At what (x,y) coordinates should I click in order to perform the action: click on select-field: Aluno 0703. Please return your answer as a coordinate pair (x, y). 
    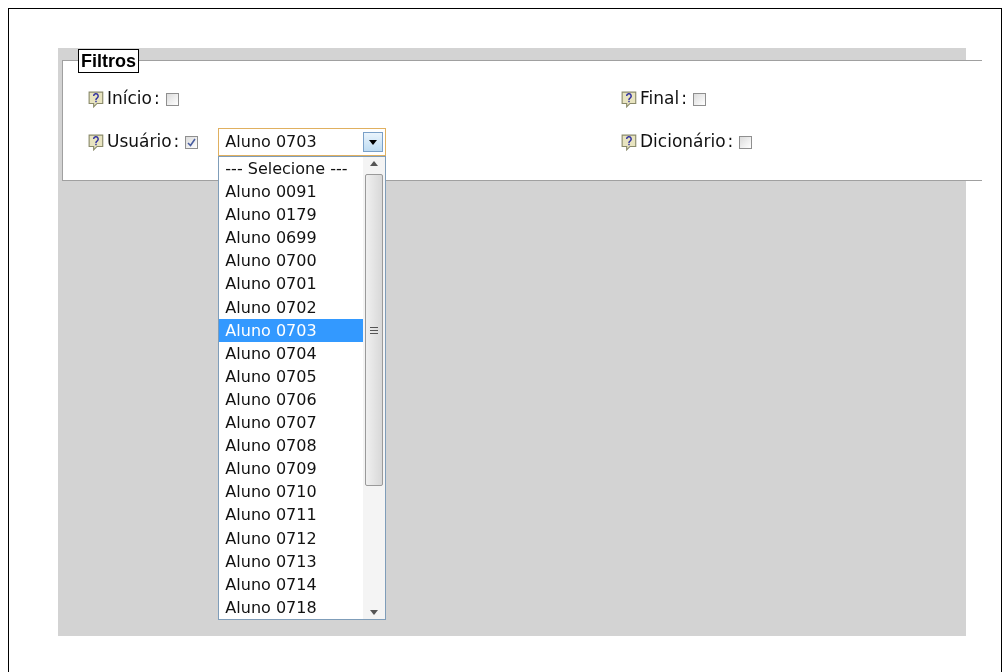
    Looking at the image, I should click on (302, 142).